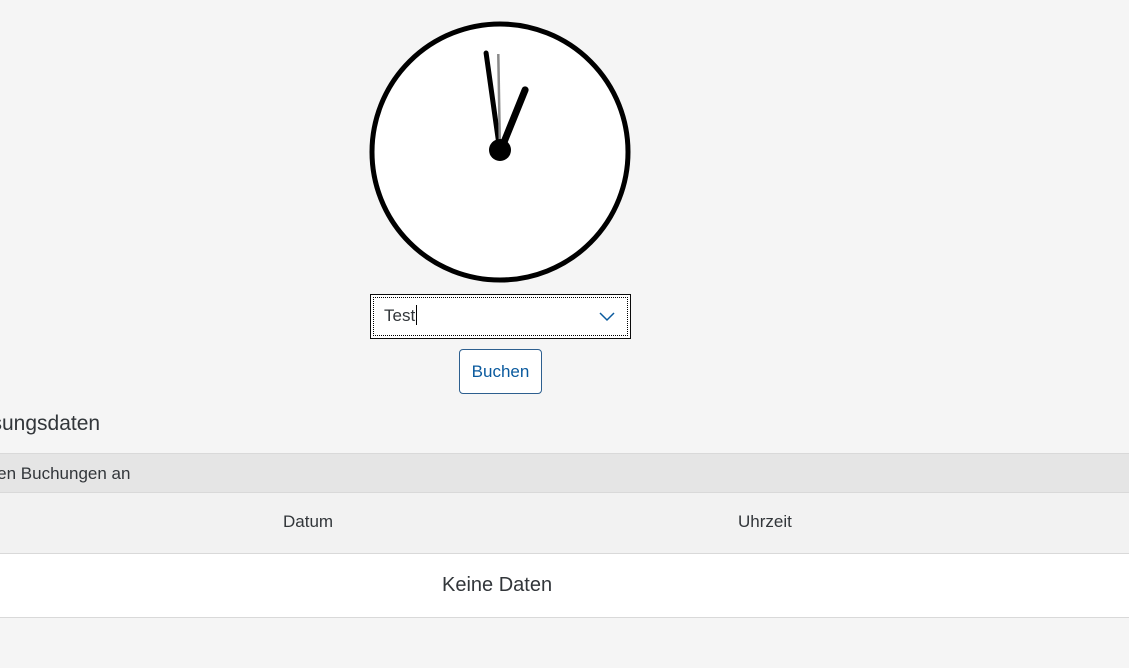 This screenshot has width=1129, height=668. Describe the element at coordinates (564, 586) in the screenshot. I see `table-no-data-row: Keine Daten` at that location.